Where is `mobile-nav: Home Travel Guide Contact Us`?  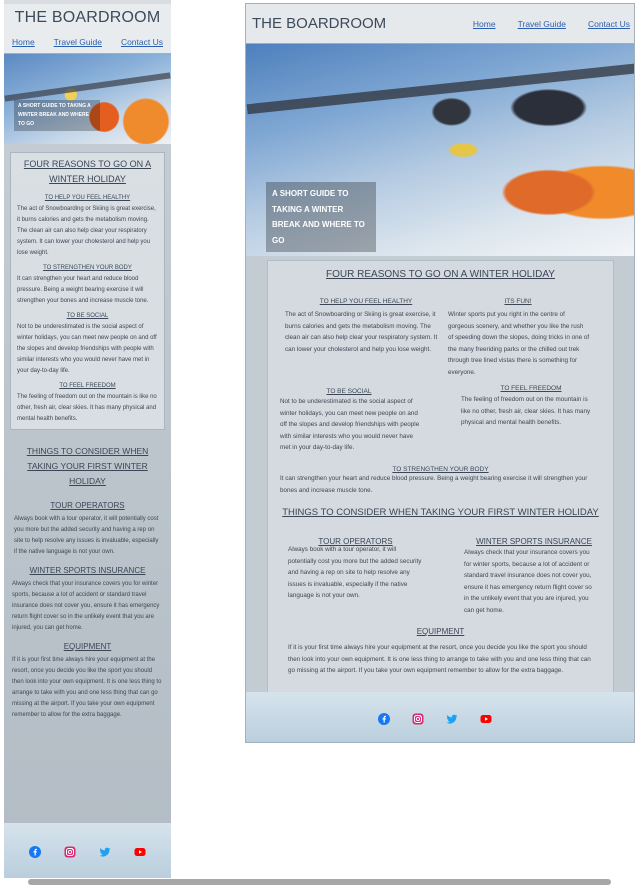 mobile-nav: Home Travel Guide Contact Us is located at coordinates (87, 37).